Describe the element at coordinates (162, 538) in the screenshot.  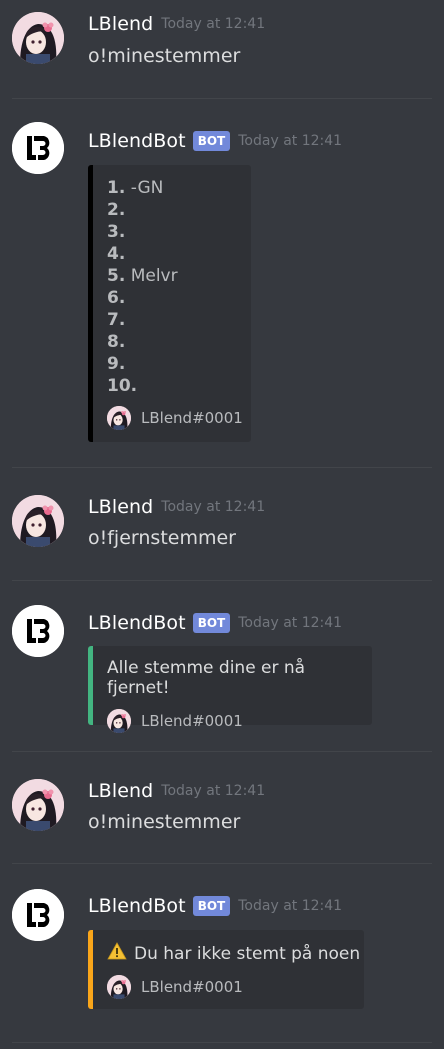
I see `message-content: o!fjernstemmer` at that location.